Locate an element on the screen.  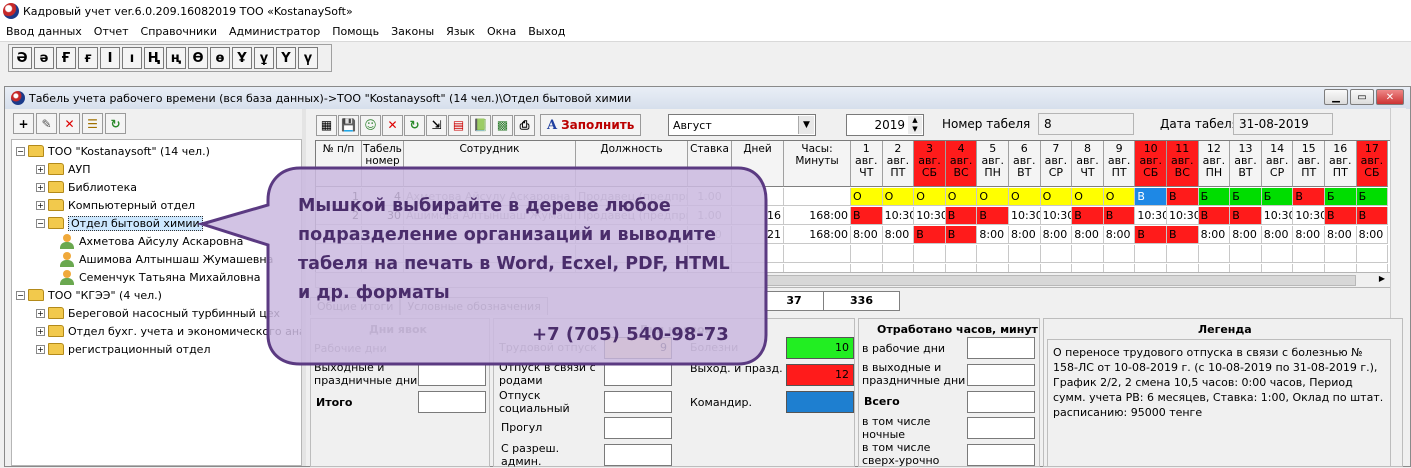
worked-weekend-field is located at coordinates (1001, 375).